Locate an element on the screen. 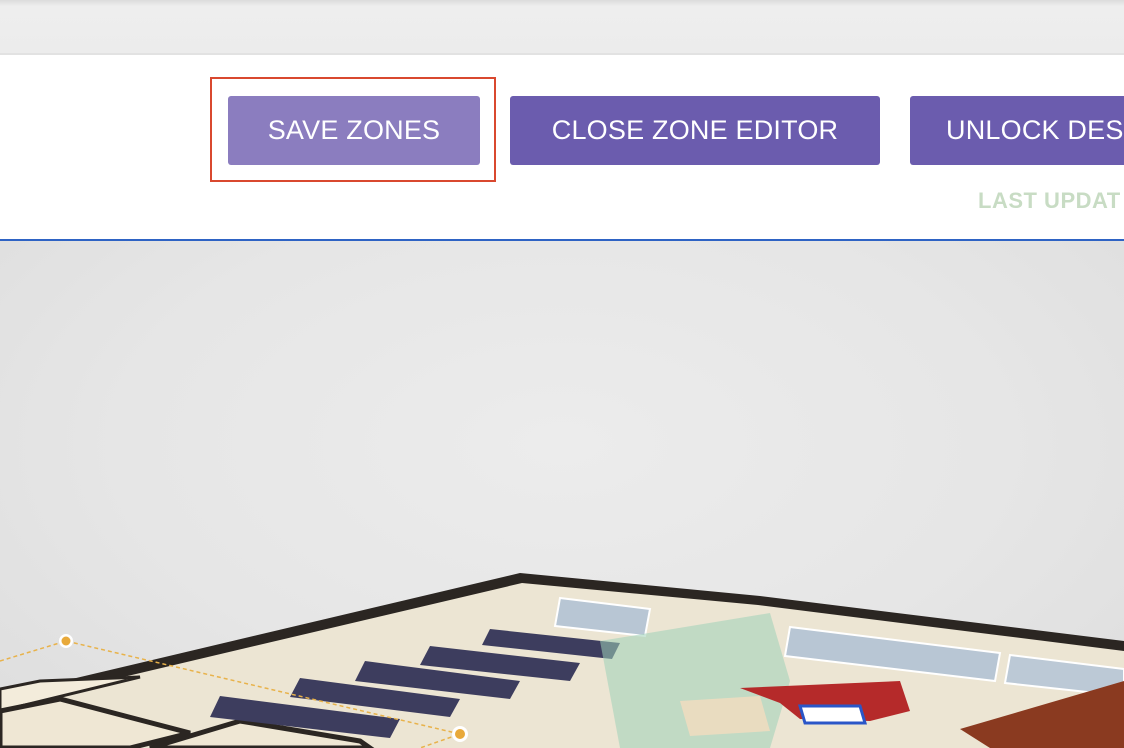 The image size is (1124, 748). lounge-table is located at coordinates (832, 714).